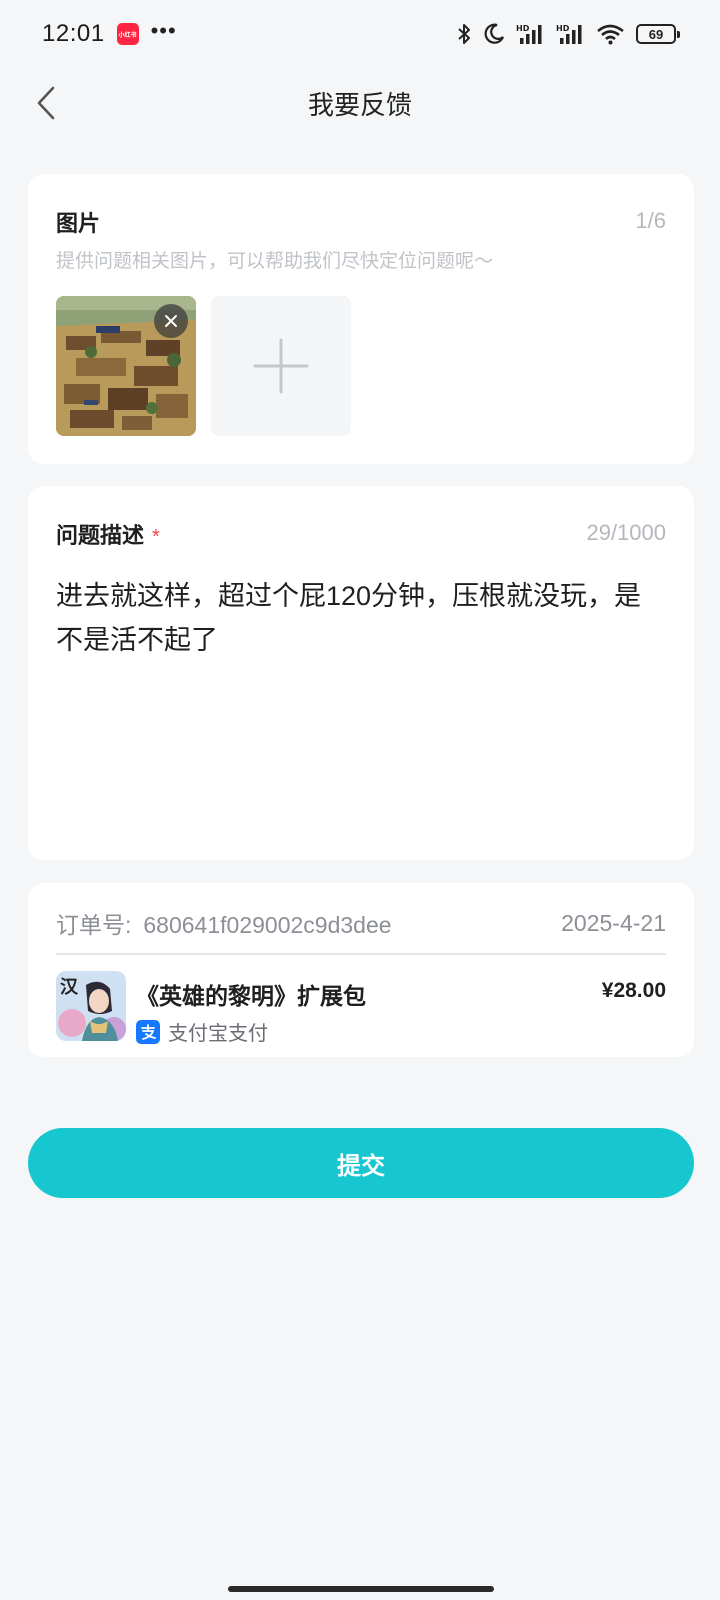  I want to click on description-title-text: 问题描述, so click(100, 535).